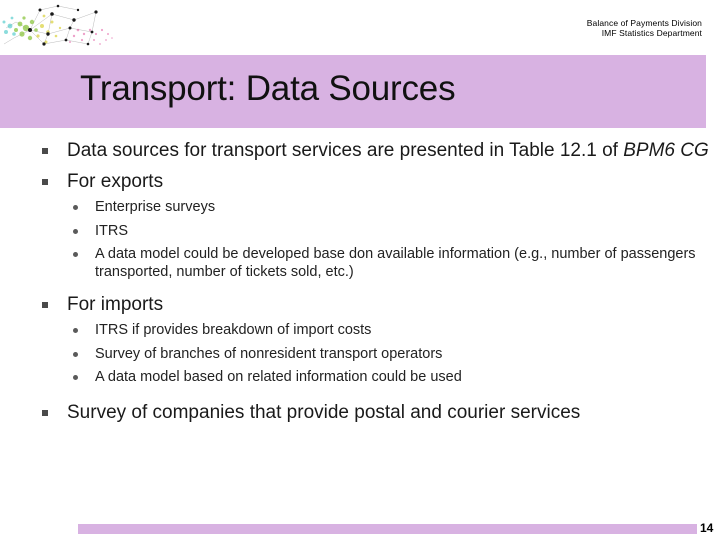  Describe the element at coordinates (651, 33) in the screenshot. I see `org-line-department: IMF Statistics Department` at that location.